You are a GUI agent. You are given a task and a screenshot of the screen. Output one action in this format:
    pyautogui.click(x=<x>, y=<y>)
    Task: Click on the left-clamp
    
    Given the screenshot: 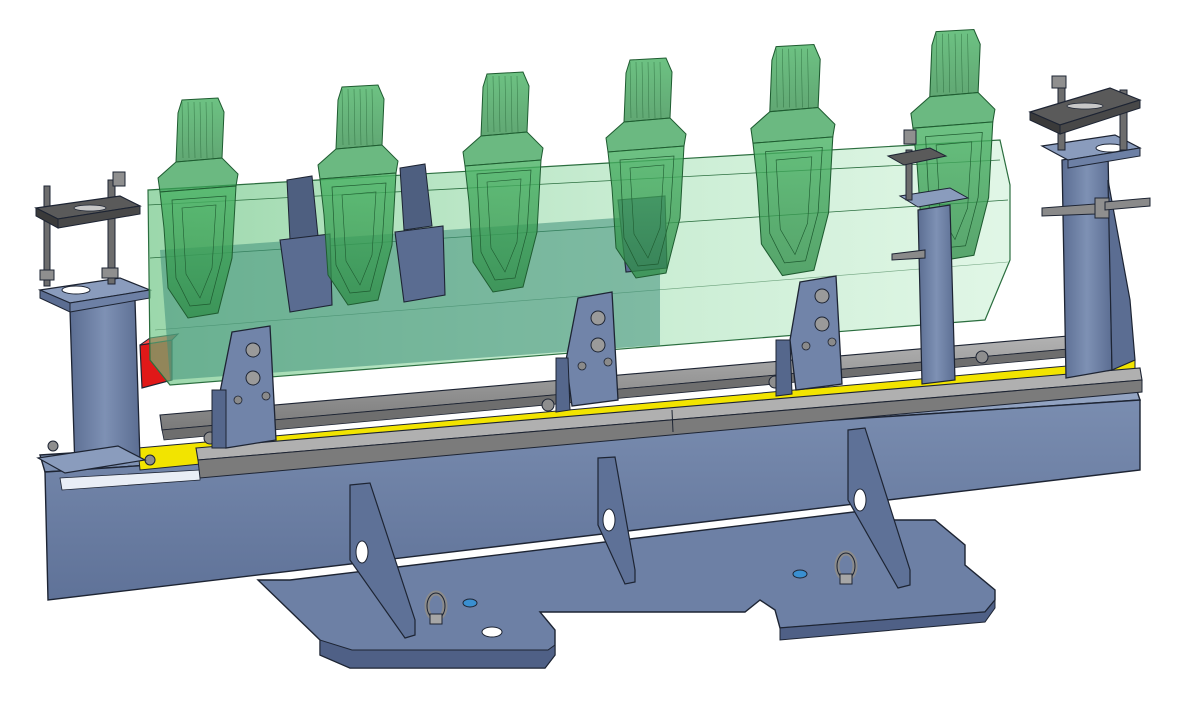 What is the action you would take?
    pyautogui.click(x=88, y=229)
    